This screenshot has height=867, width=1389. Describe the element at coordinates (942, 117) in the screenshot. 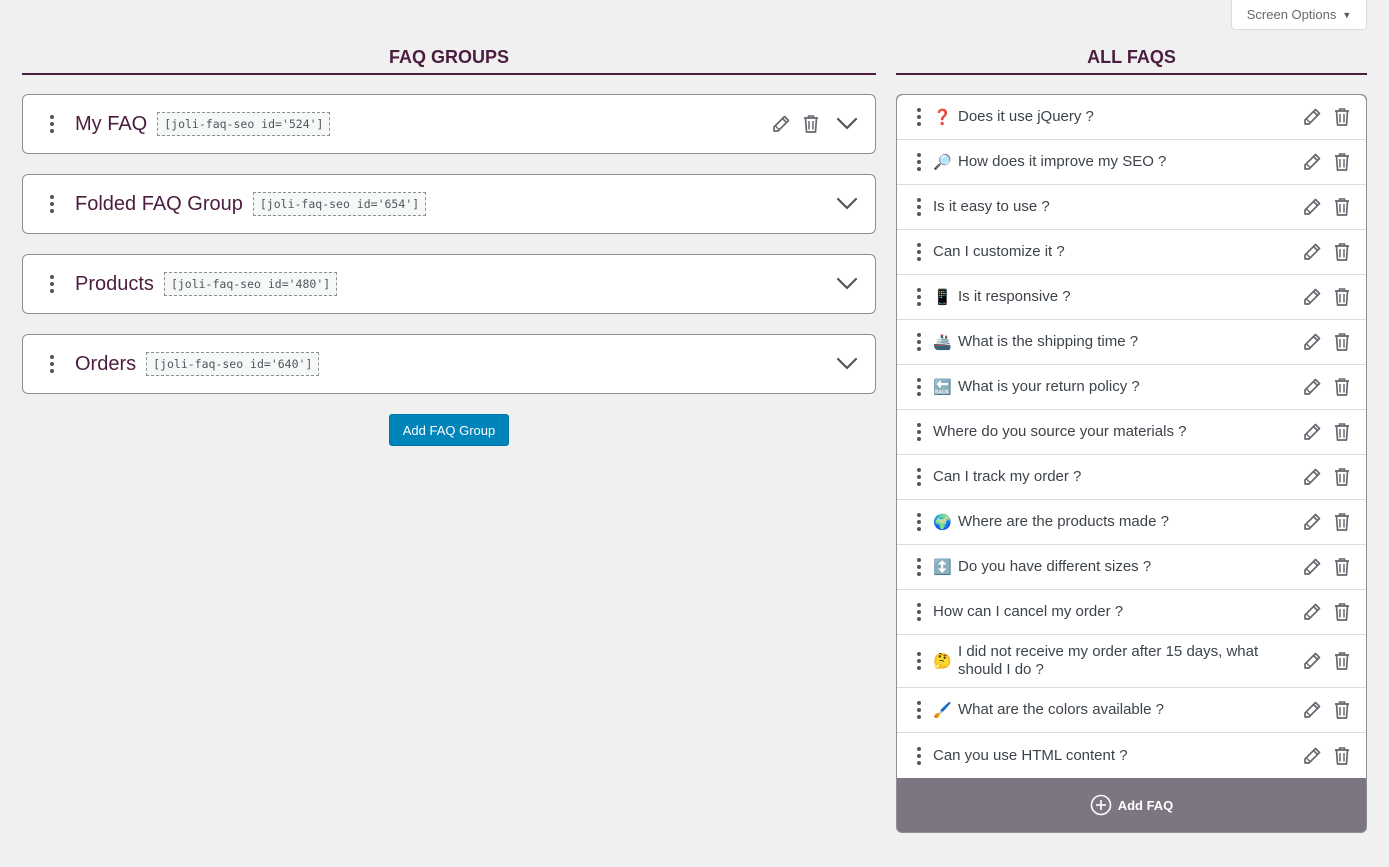

I see `faq-emoji-icon: ❓` at that location.